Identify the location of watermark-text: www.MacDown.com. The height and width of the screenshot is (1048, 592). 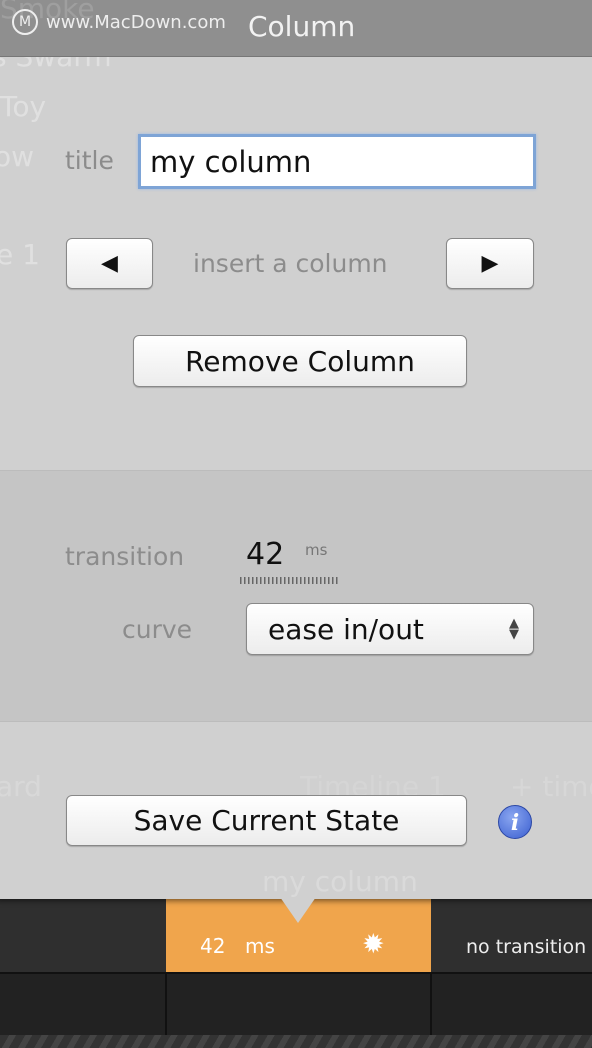
(136, 22).